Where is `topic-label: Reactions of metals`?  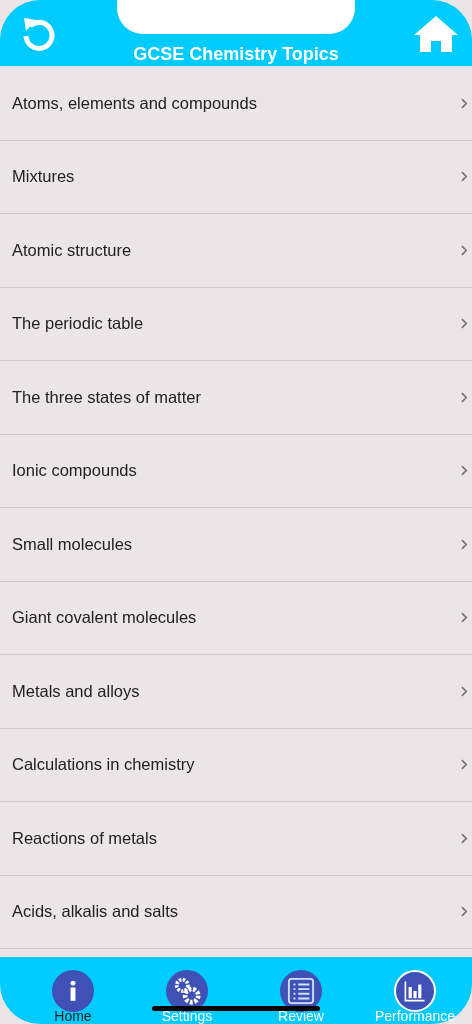 topic-label: Reactions of metals is located at coordinates (84, 838).